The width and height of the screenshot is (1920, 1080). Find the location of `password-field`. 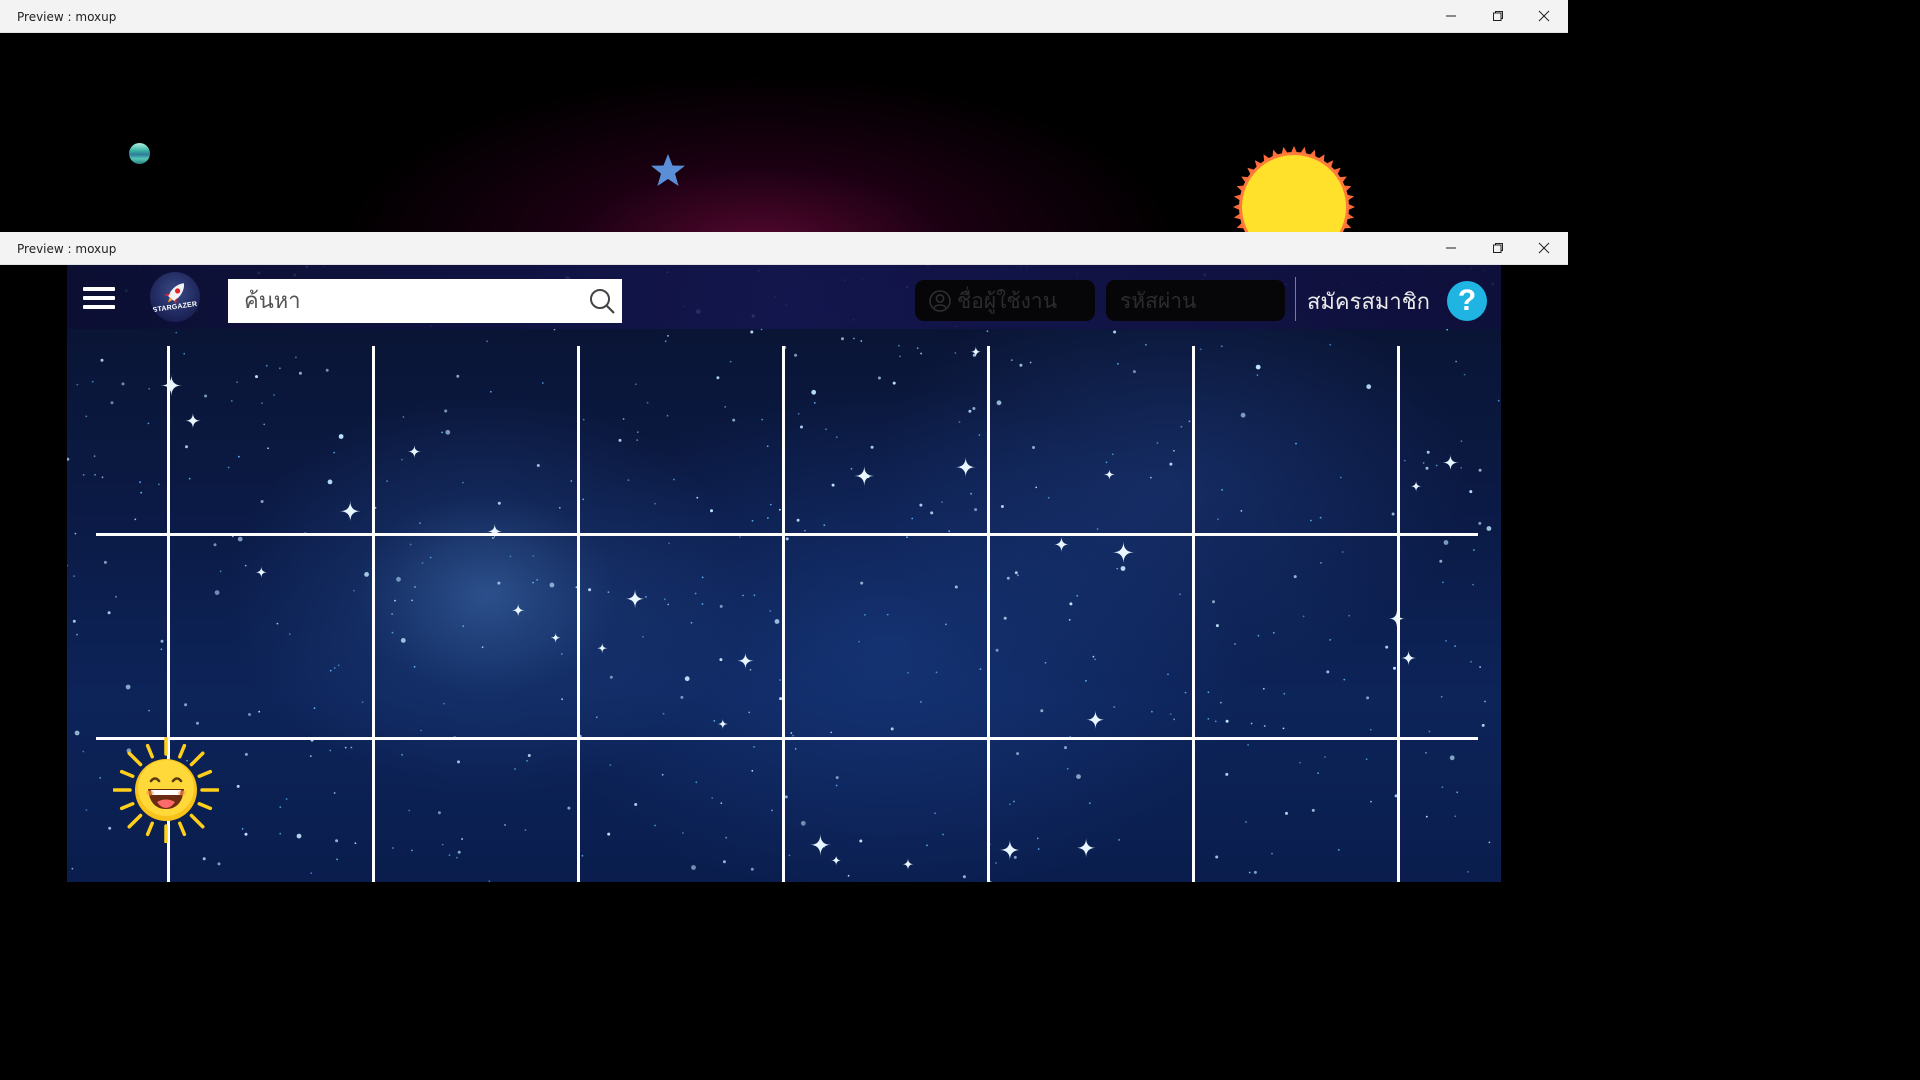

password-field is located at coordinates (1195, 300).